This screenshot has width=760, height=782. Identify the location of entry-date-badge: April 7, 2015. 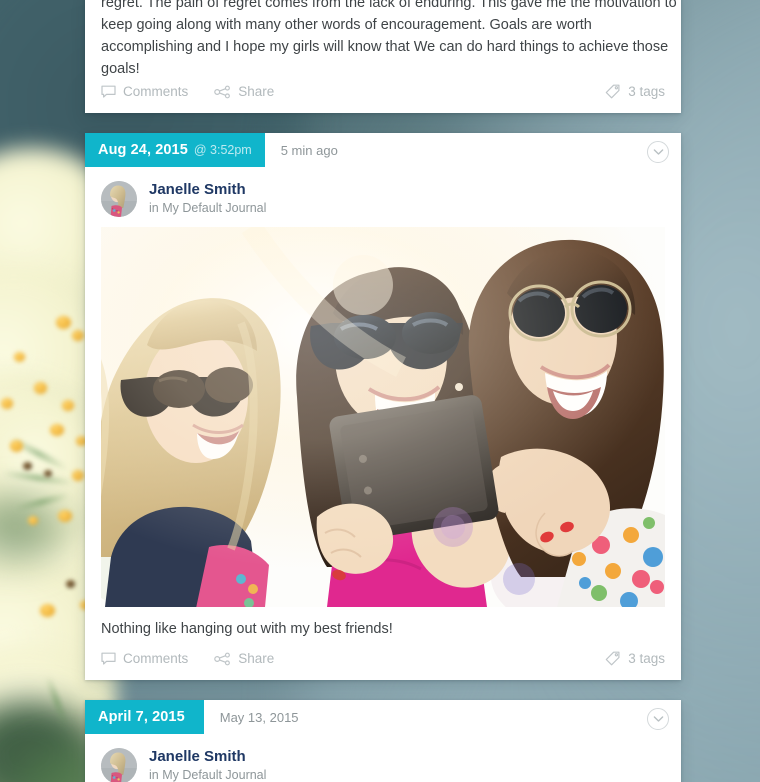
(144, 717).